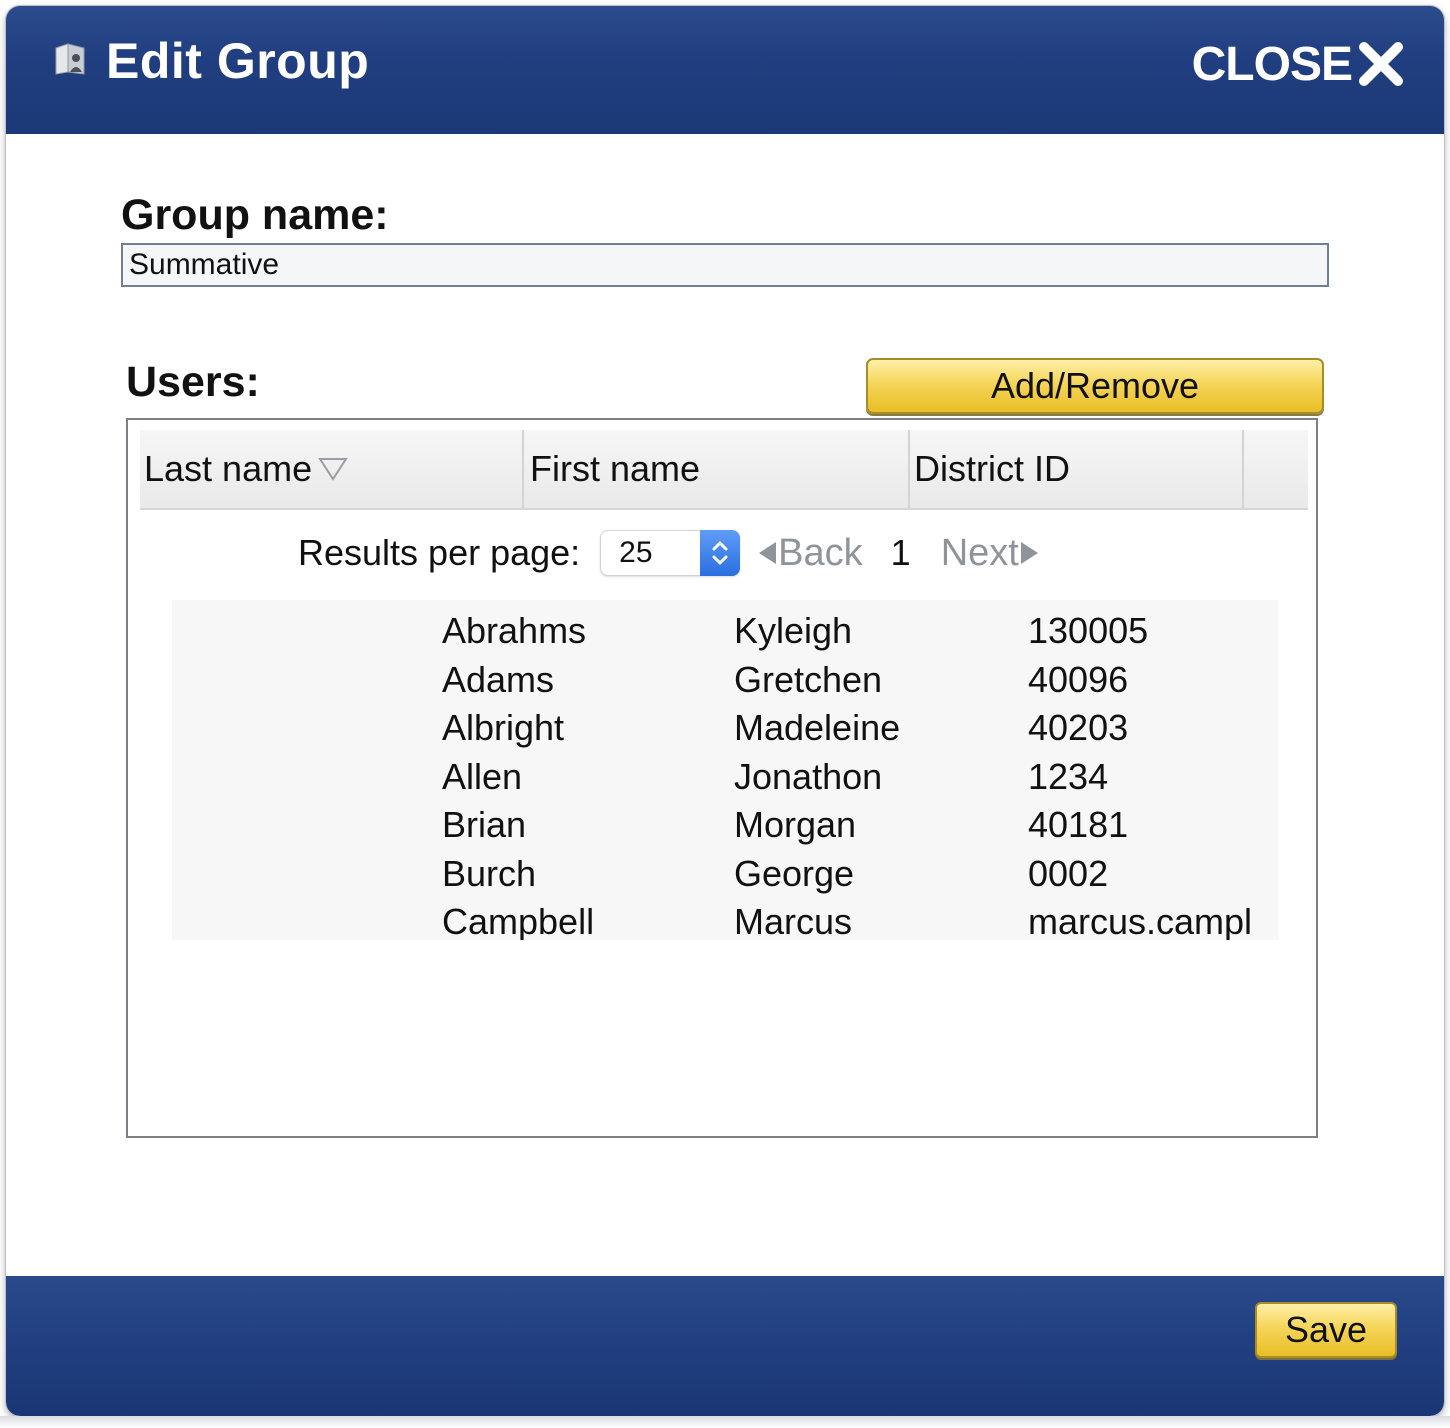 This screenshot has width=1450, height=1428. Describe the element at coordinates (1068, 776) in the screenshot. I see `cell-district-id: 1234` at that location.